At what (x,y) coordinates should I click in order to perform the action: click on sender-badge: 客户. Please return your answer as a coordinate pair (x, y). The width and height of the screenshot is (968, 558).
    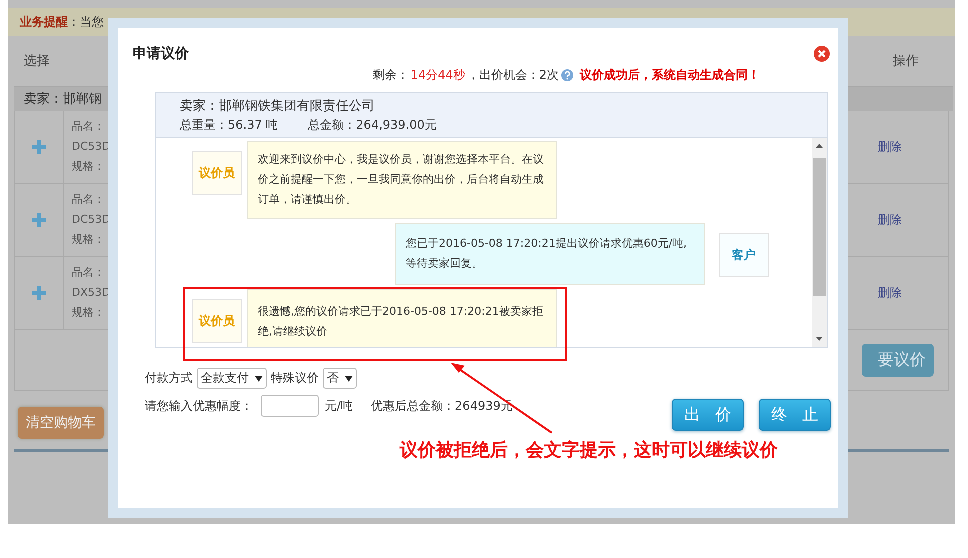
    Looking at the image, I should click on (744, 255).